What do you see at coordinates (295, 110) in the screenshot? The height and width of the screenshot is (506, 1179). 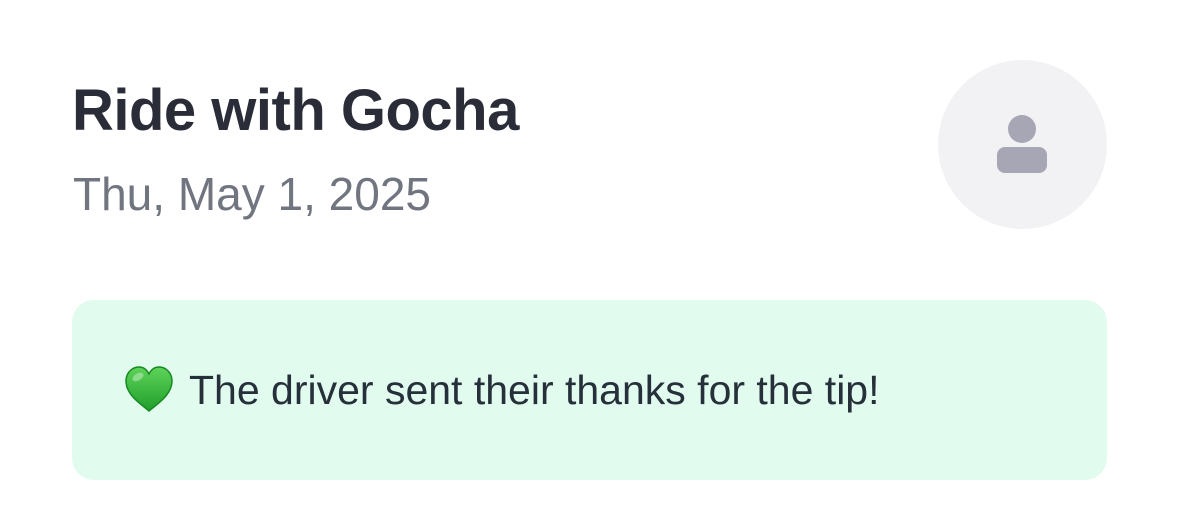 I see `page-title: Ride with Gocha` at bounding box center [295, 110].